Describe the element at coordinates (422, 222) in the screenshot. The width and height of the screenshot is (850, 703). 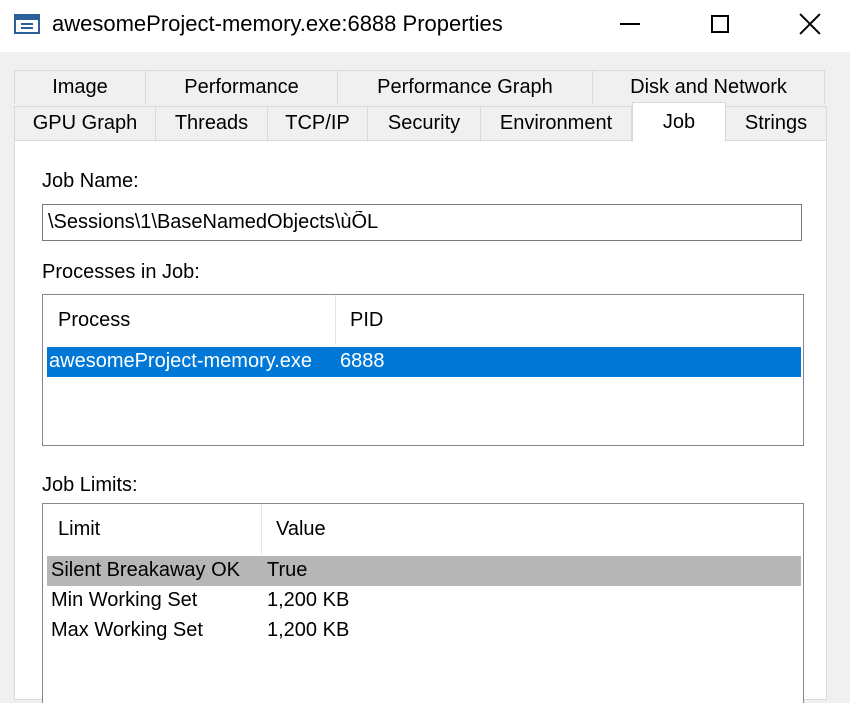
I see `job-name-field` at that location.